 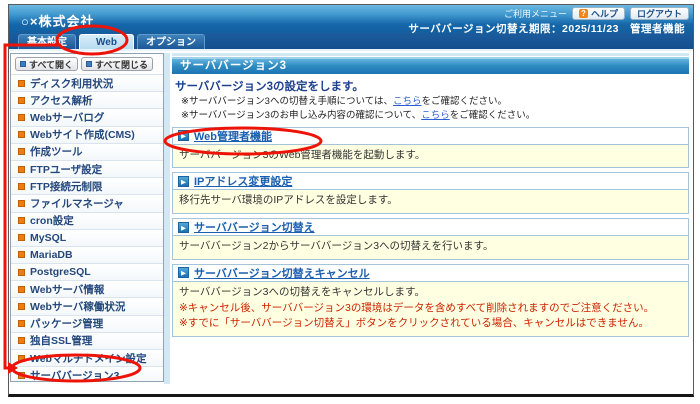 What do you see at coordinates (89, 64) in the screenshot?
I see `collapse-icon` at bounding box center [89, 64].